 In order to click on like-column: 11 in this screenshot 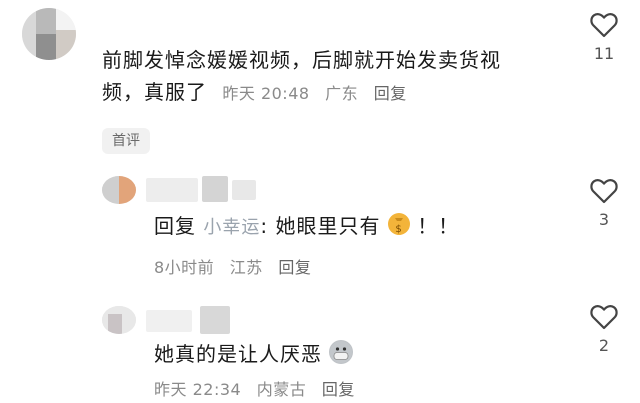, I will do `click(604, 37)`.